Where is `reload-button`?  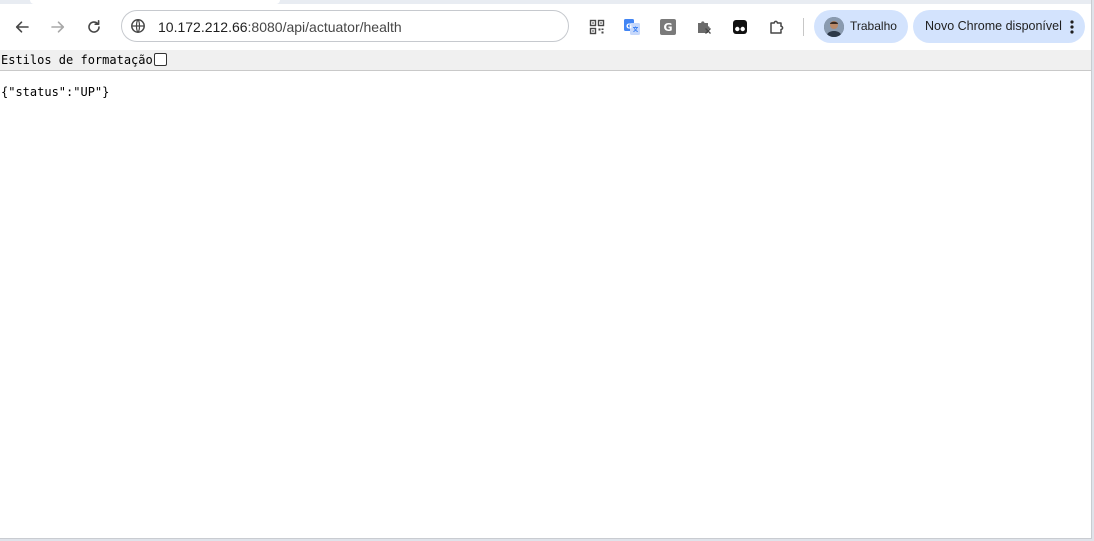 reload-button is located at coordinates (94, 27).